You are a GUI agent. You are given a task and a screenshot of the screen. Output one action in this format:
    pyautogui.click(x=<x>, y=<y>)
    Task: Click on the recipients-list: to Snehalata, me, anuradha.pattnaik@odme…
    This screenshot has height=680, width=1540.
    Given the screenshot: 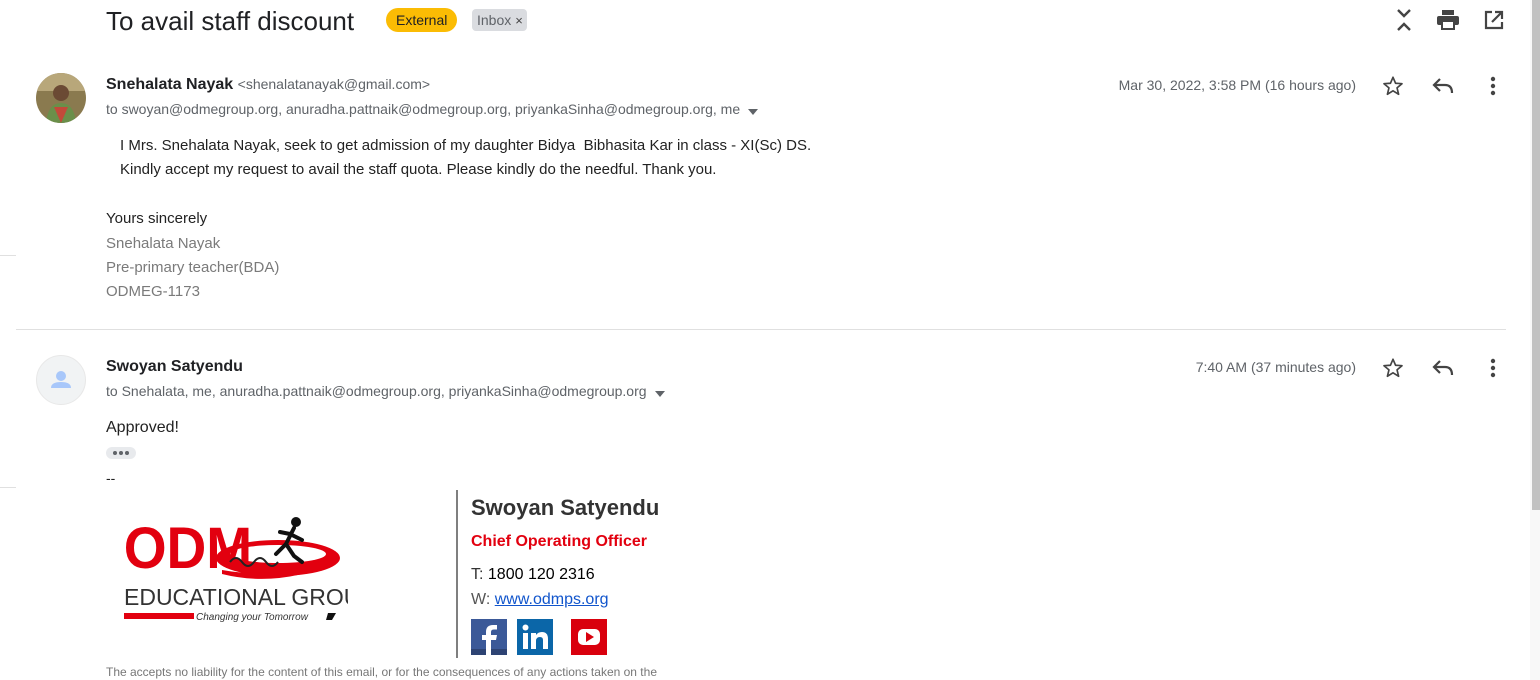 What is the action you would take?
    pyautogui.click(x=376, y=391)
    